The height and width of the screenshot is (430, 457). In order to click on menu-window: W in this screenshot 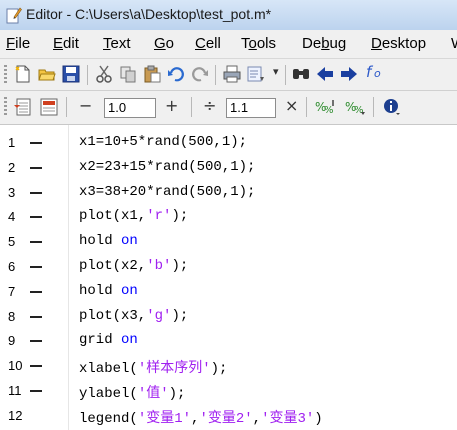, I will do `click(454, 43)`.